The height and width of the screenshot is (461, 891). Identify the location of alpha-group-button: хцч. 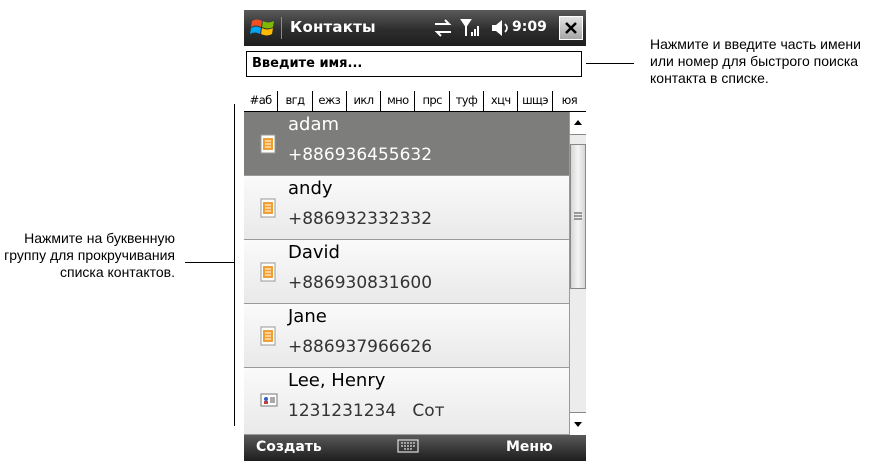
(501, 101).